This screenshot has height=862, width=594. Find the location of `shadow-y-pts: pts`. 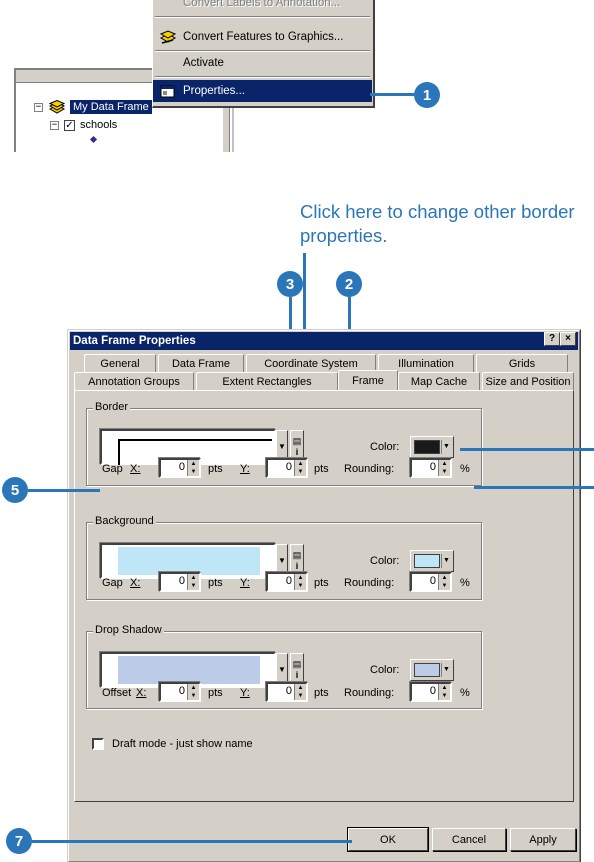

shadow-y-pts: pts is located at coordinates (321, 693).